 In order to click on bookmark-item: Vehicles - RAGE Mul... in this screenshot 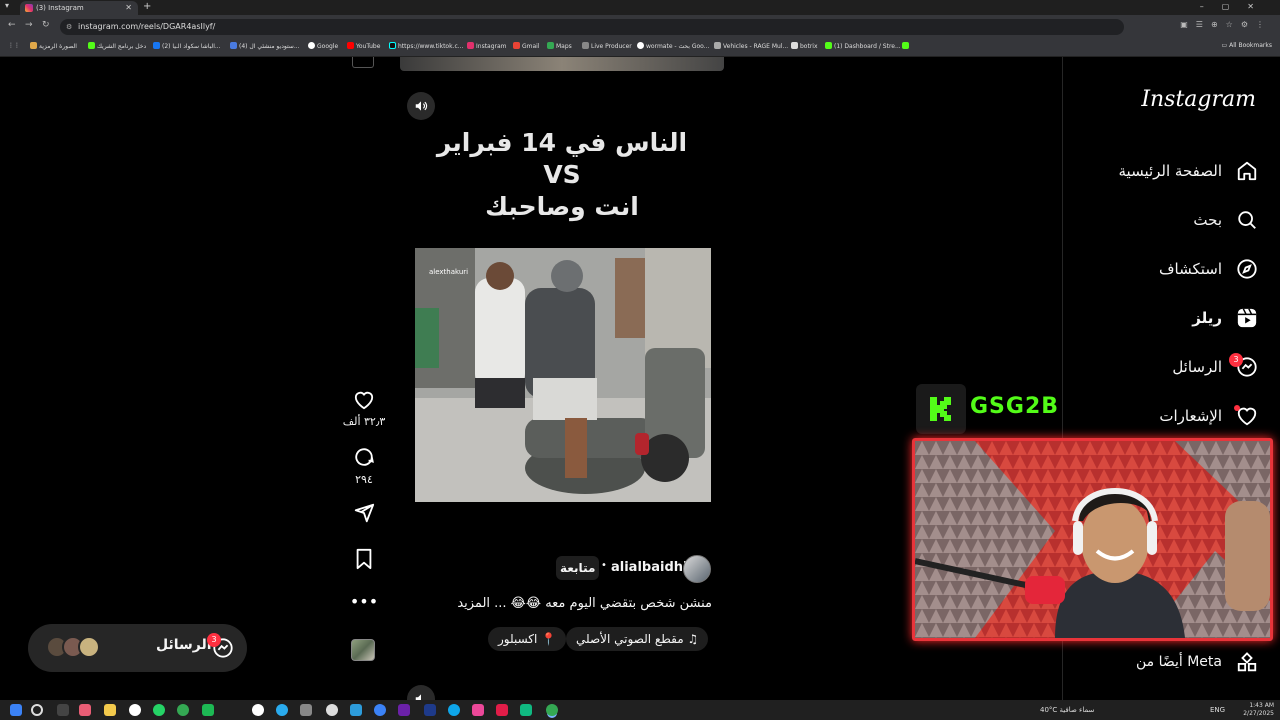, I will do `click(751, 46)`.